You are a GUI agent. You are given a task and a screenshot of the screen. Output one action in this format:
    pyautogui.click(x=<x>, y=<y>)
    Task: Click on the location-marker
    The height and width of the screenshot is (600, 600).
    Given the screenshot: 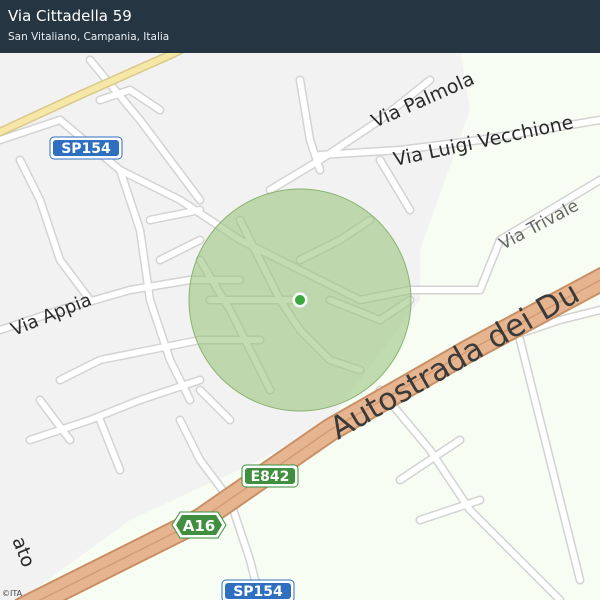 What is the action you would take?
    pyautogui.click(x=300, y=300)
    